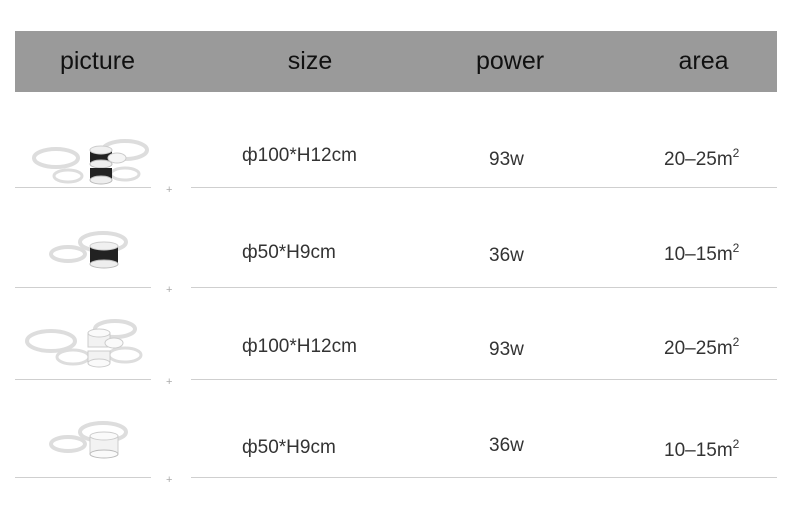 This screenshot has width=790, height=508. I want to click on header-size: size, so click(310, 61).